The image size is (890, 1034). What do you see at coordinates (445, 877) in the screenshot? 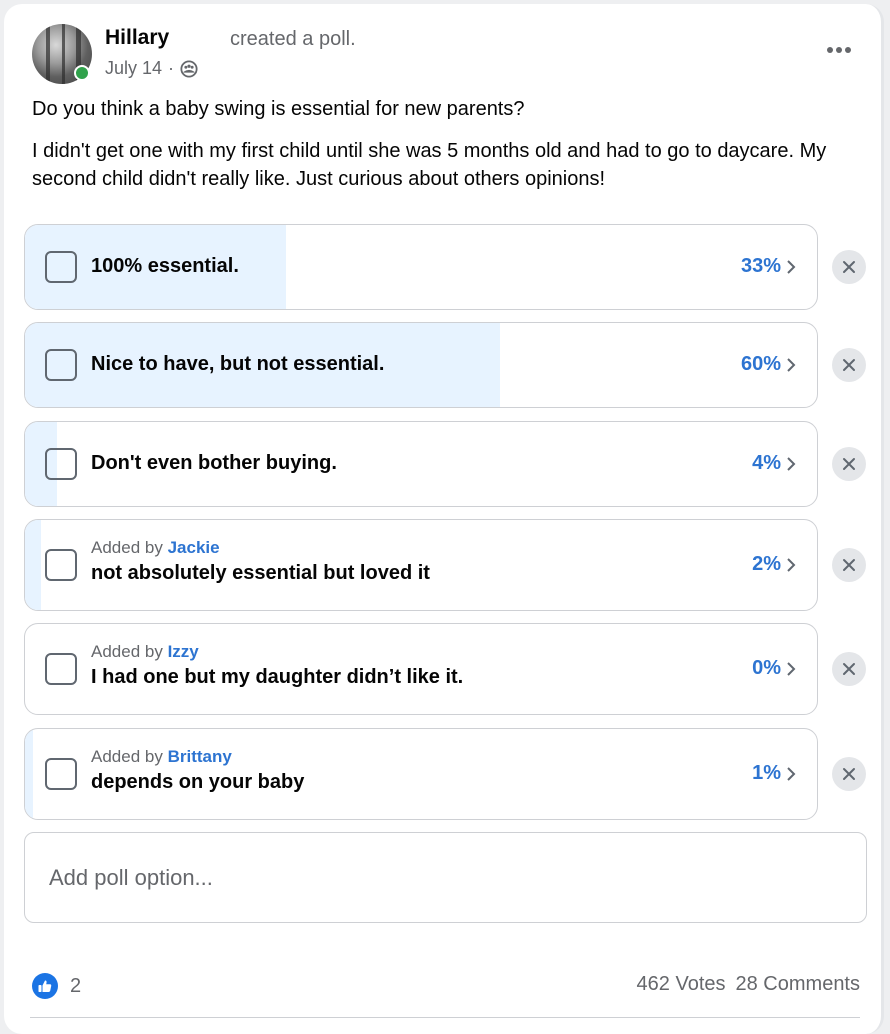
I see `add-poll-option-input` at bounding box center [445, 877].